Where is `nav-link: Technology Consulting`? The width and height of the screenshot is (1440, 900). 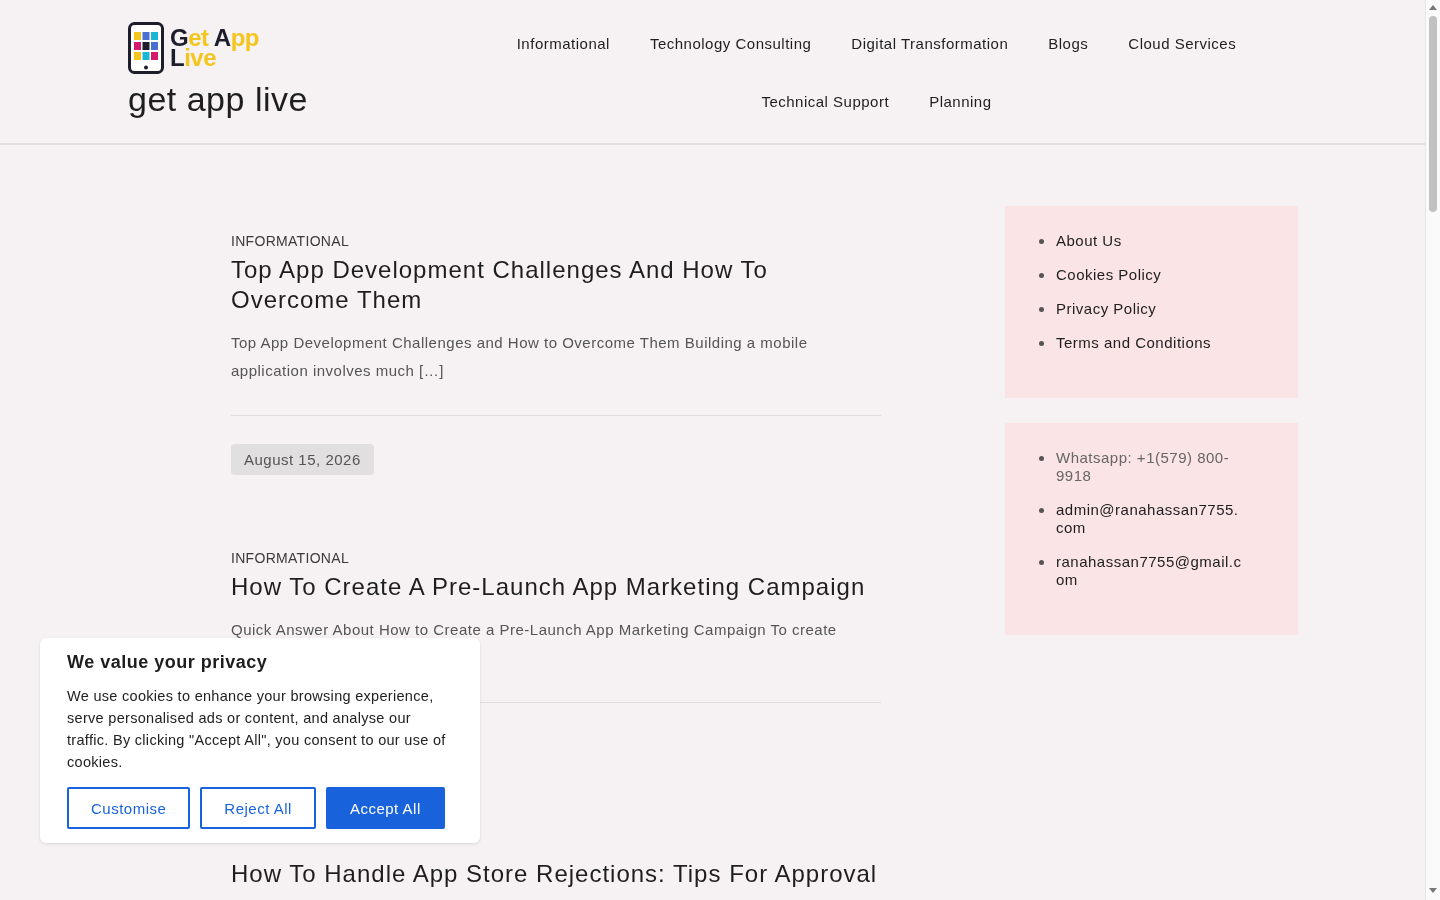 nav-link: Technology Consulting is located at coordinates (730, 44).